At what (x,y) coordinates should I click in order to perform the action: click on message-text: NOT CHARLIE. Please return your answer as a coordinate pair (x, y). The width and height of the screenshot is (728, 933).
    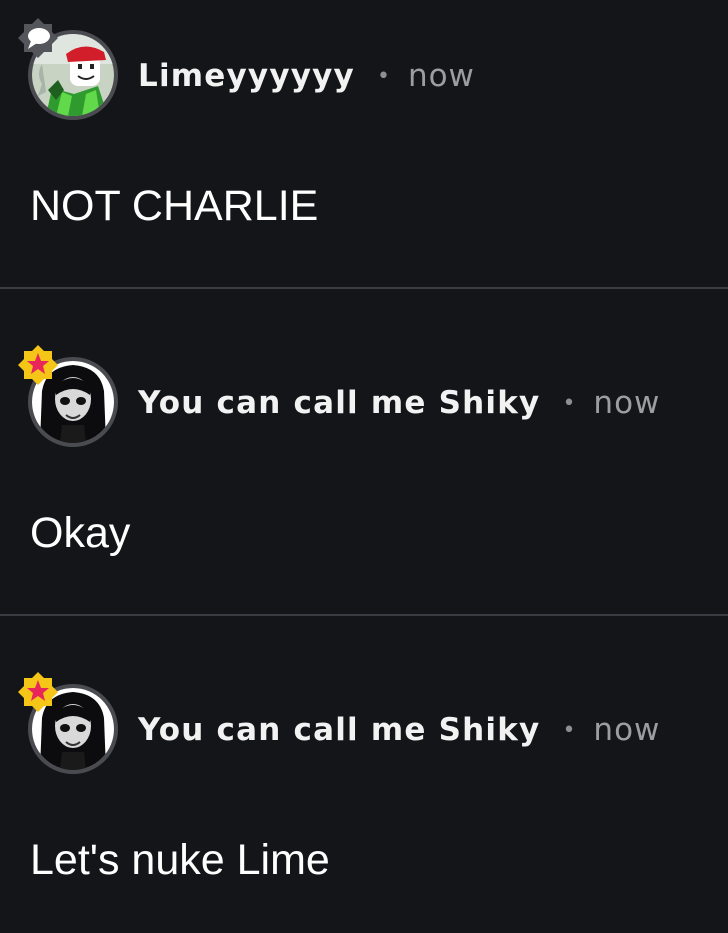
    Looking at the image, I should click on (174, 206).